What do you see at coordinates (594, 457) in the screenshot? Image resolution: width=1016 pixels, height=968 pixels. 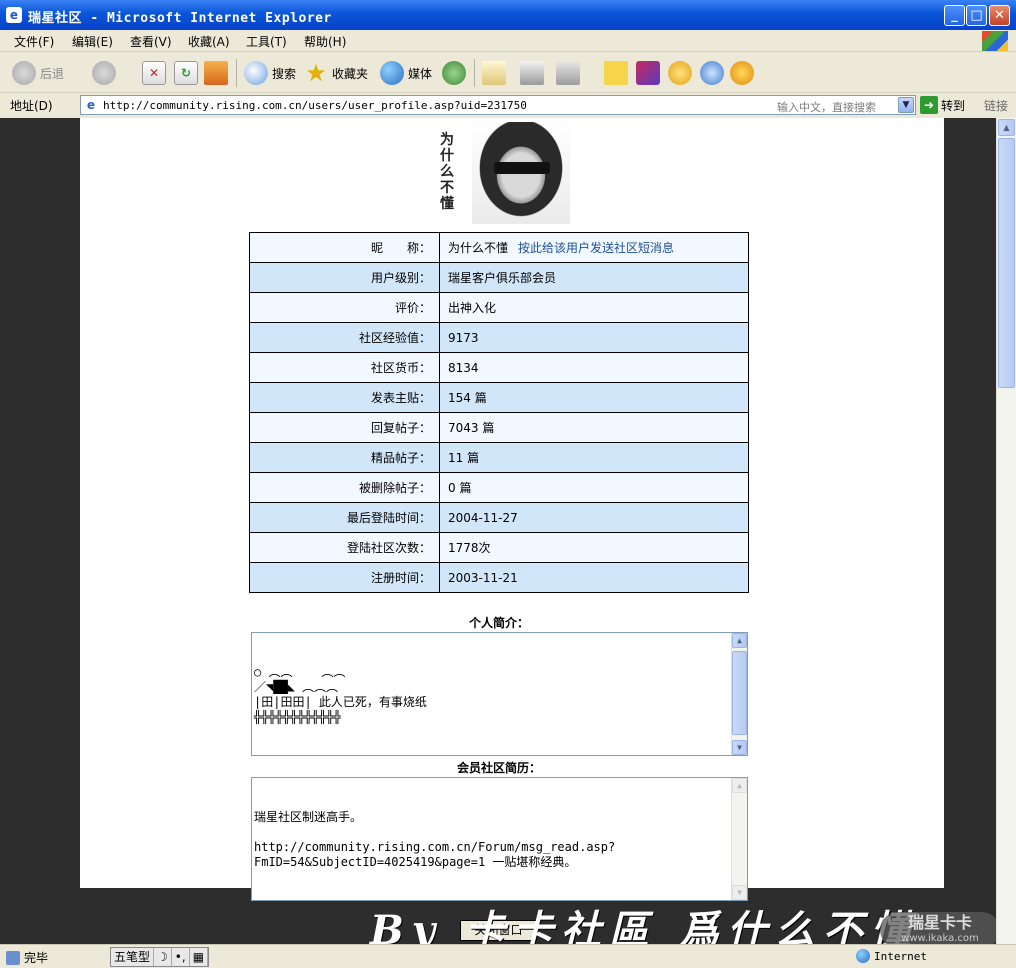 I see `row-value: 11 篇` at bounding box center [594, 457].